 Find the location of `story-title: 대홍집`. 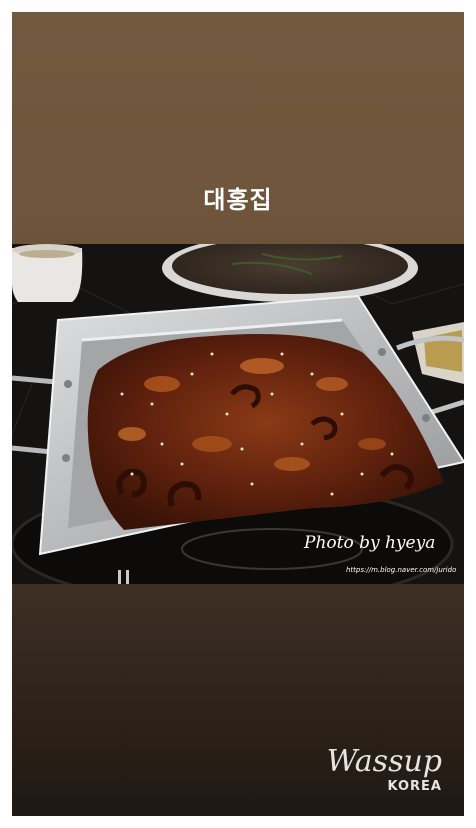

story-title: 대홍집 is located at coordinates (238, 200).